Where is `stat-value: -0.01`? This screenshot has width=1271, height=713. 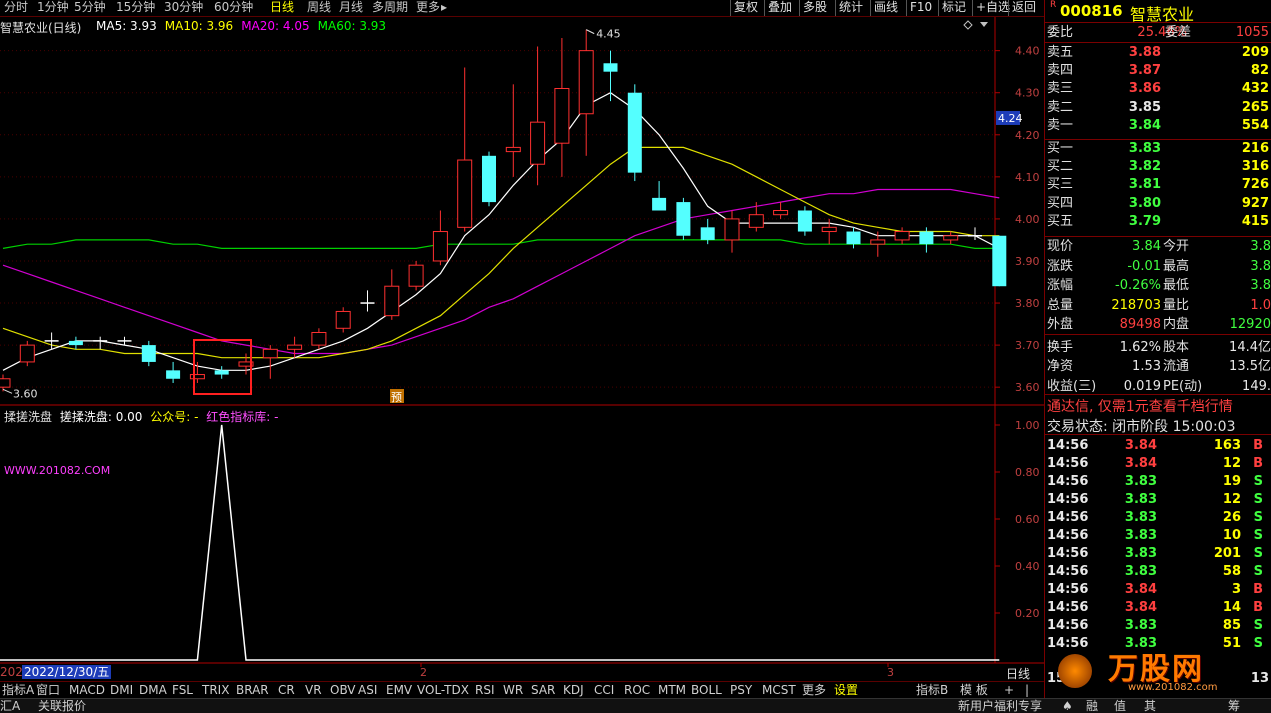
stat-value: -0.01 is located at coordinates (1144, 266).